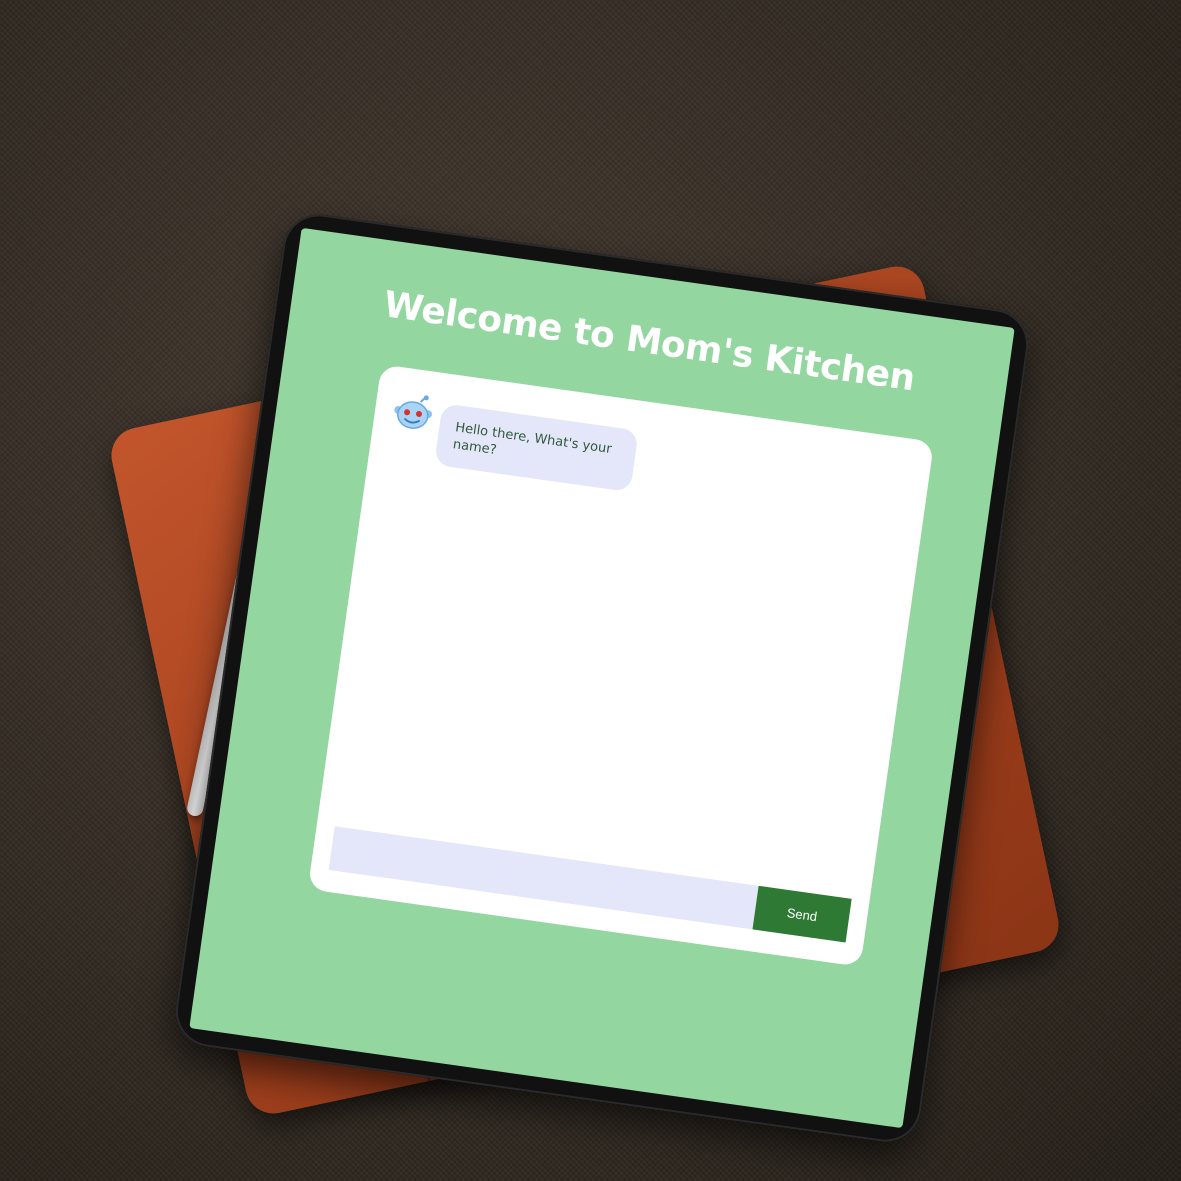 The image size is (1181, 1181). Describe the element at coordinates (413, 412) in the screenshot. I see `robot-icon` at that location.